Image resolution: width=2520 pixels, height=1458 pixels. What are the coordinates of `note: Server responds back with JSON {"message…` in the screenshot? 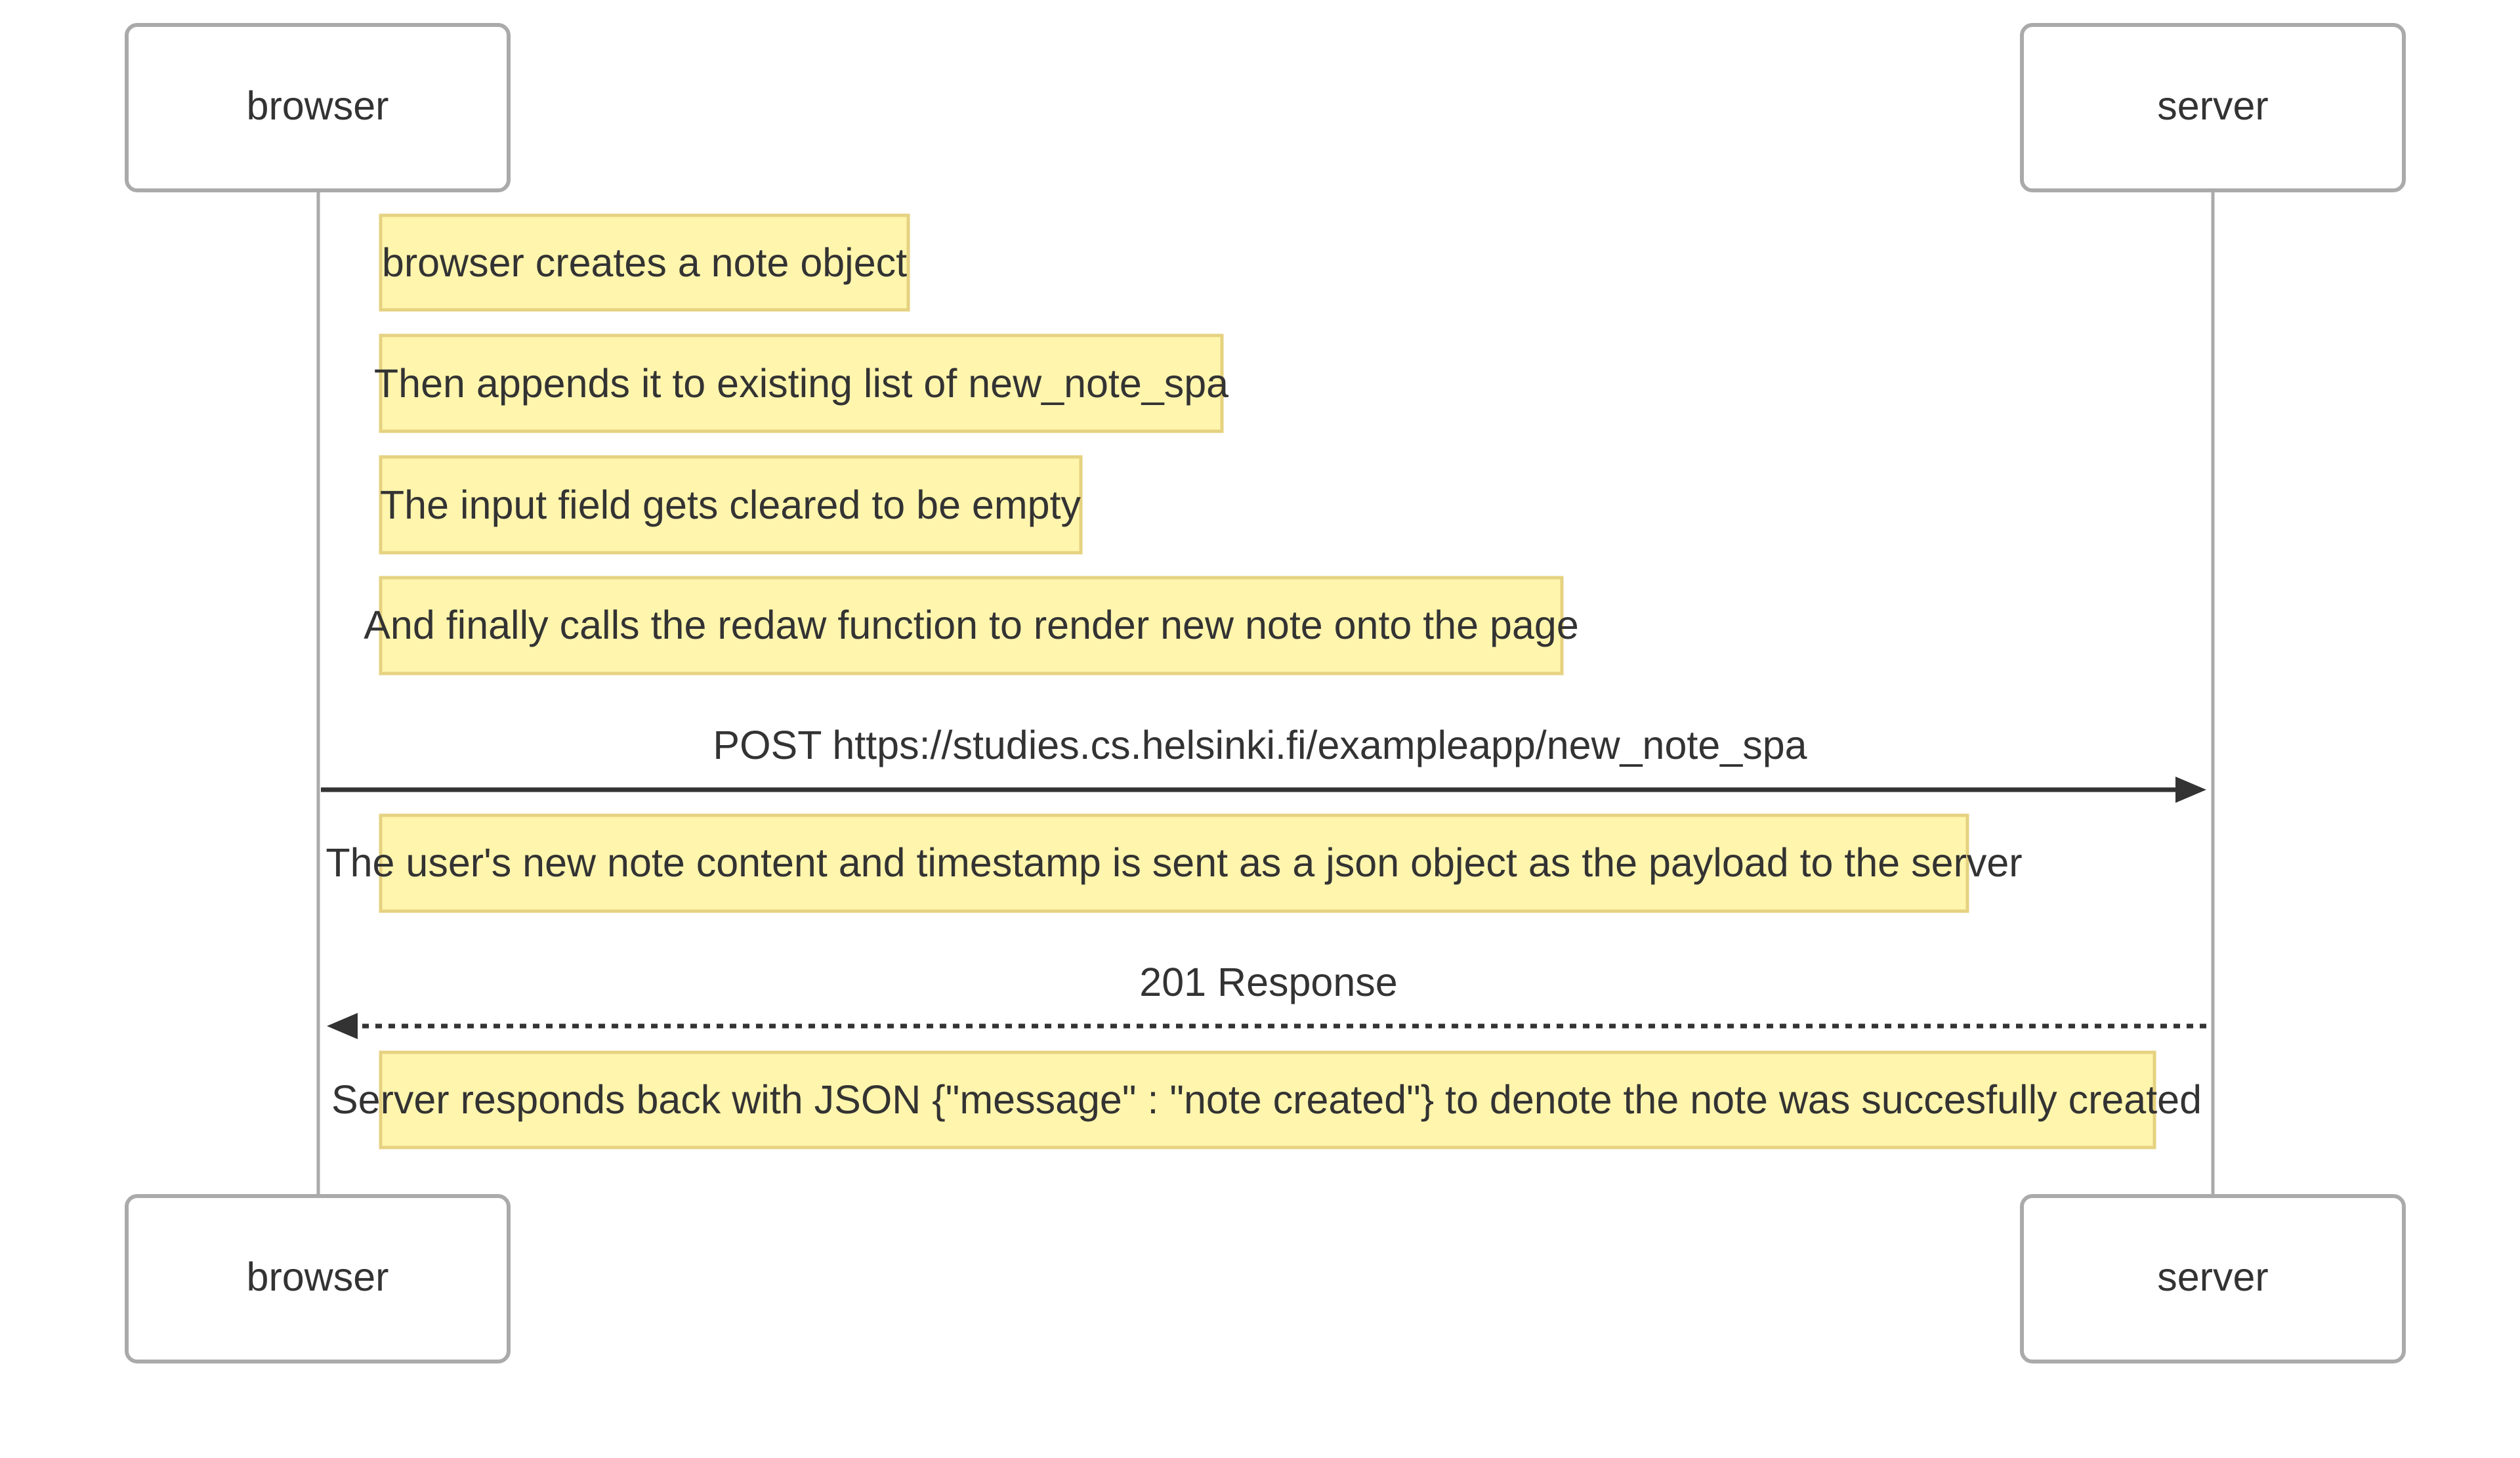 It's located at (1266, 1099).